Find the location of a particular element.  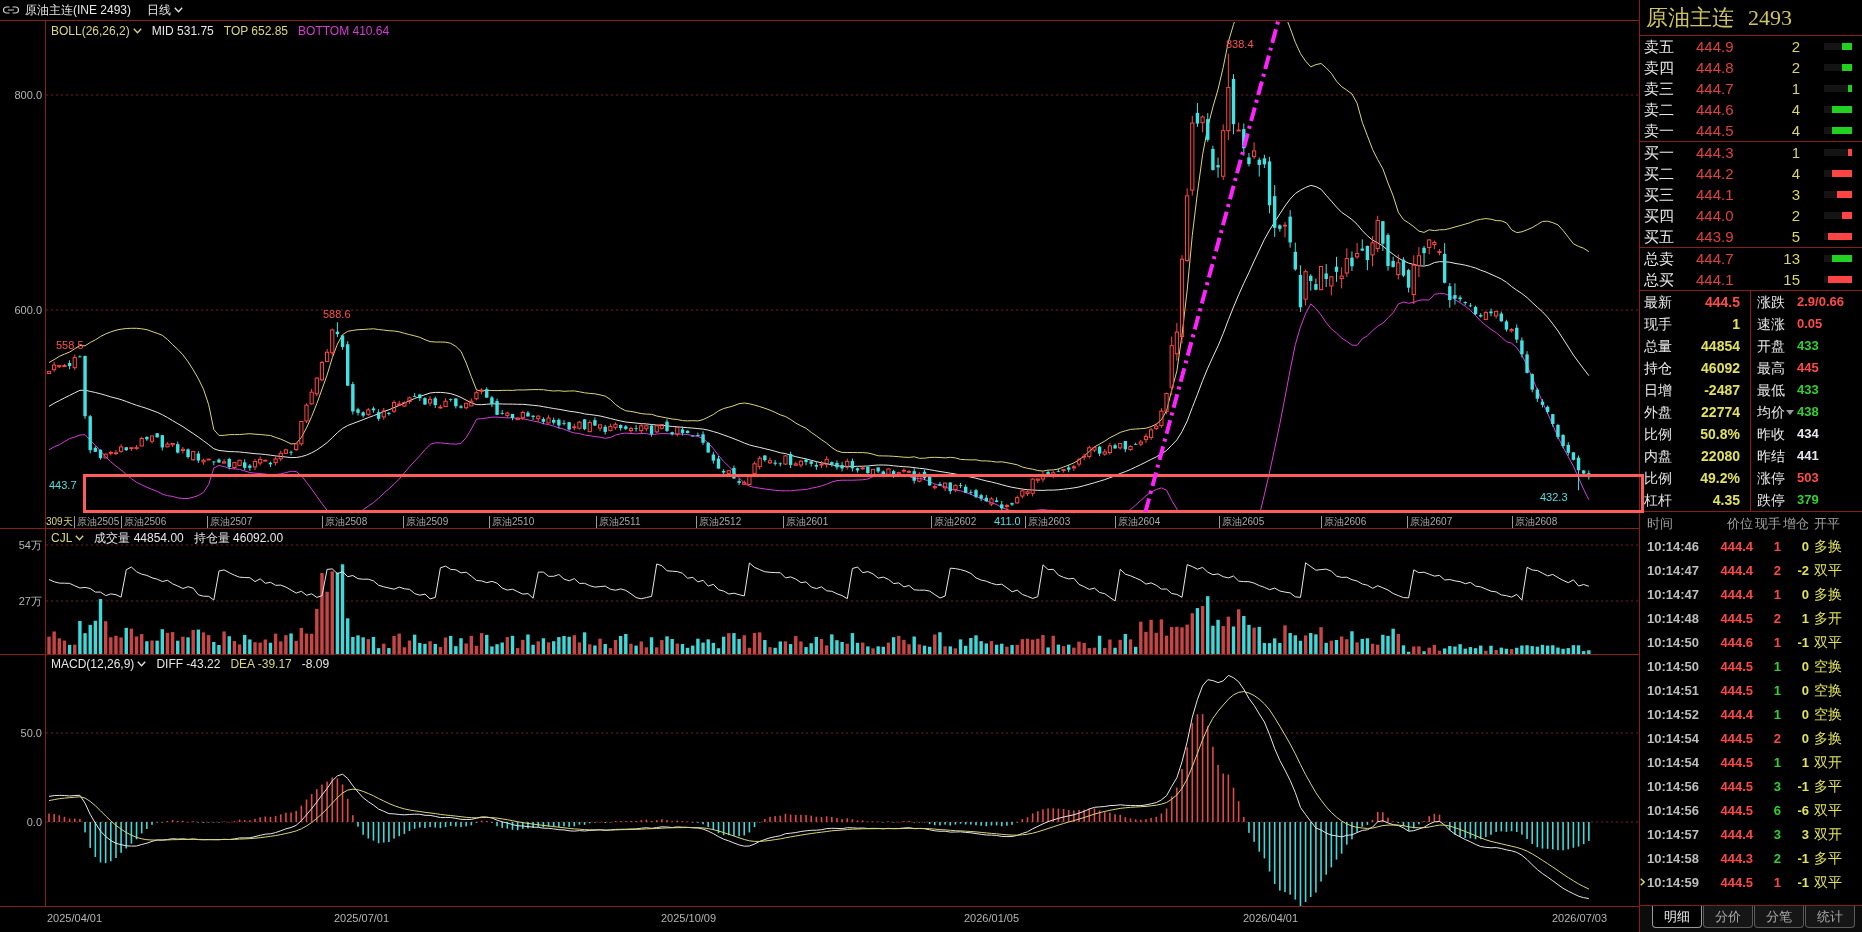

date-label: 2026/04/01 is located at coordinates (1271, 918).